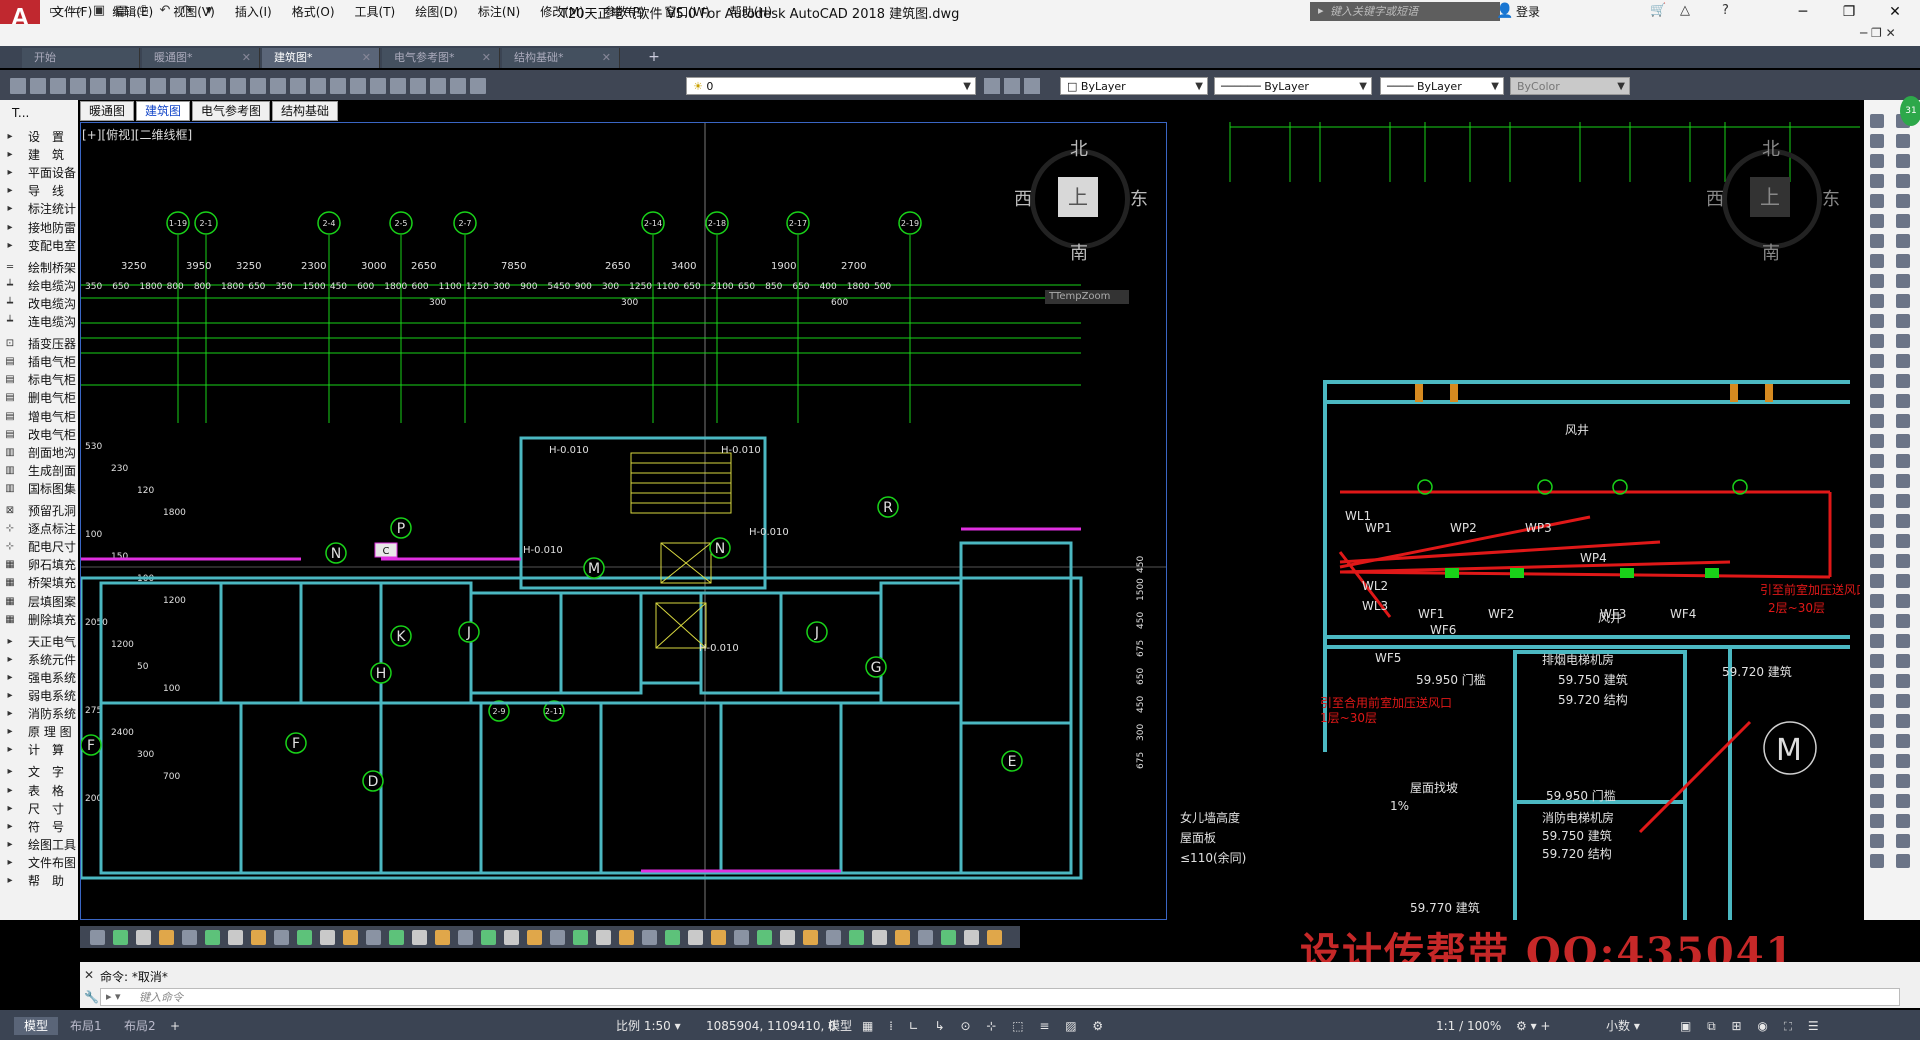 The width and height of the screenshot is (1920, 1040). Describe the element at coordinates (39, 827) in the screenshot. I see `panel-item: ▸ 符 号` at that location.